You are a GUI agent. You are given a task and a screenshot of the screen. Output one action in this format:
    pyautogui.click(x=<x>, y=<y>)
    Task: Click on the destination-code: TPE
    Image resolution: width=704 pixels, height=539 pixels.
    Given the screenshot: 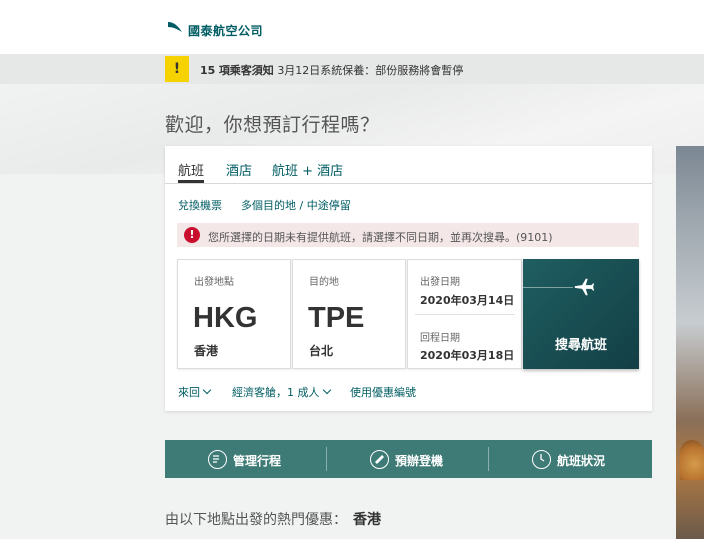 What is the action you would take?
    pyautogui.click(x=336, y=318)
    